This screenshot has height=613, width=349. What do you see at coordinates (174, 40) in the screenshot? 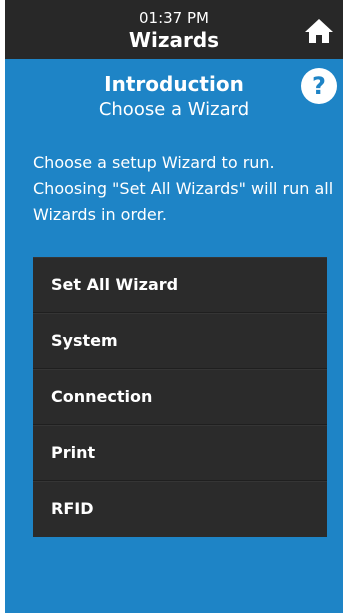
I see `screen-title: Wizards` at bounding box center [174, 40].